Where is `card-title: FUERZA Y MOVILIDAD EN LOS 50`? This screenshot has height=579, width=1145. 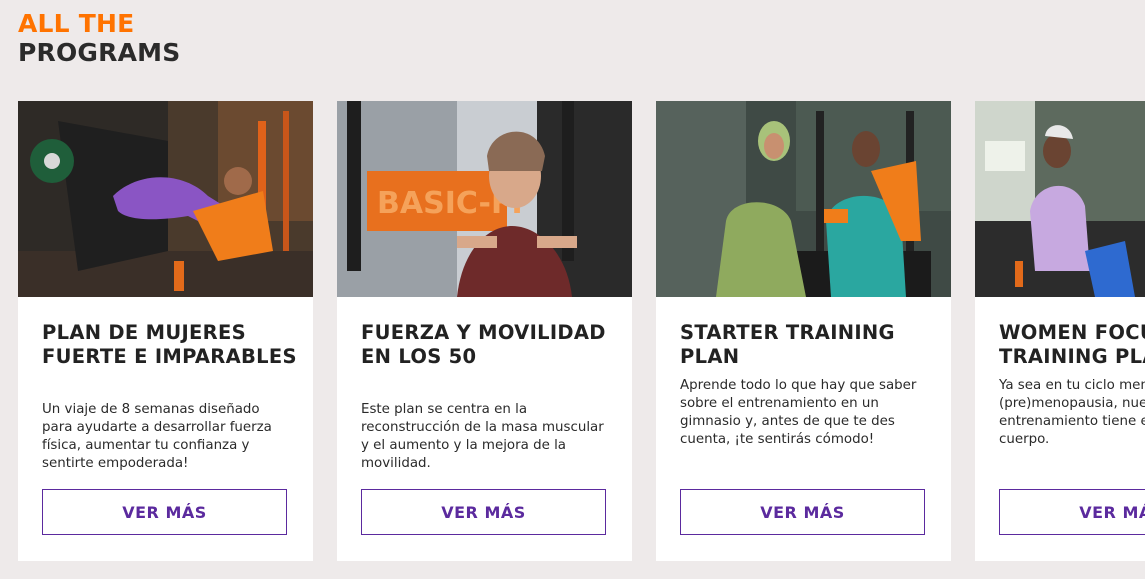 card-title: FUERZA Y MOVILIDAD EN LOS 50 is located at coordinates (483, 344).